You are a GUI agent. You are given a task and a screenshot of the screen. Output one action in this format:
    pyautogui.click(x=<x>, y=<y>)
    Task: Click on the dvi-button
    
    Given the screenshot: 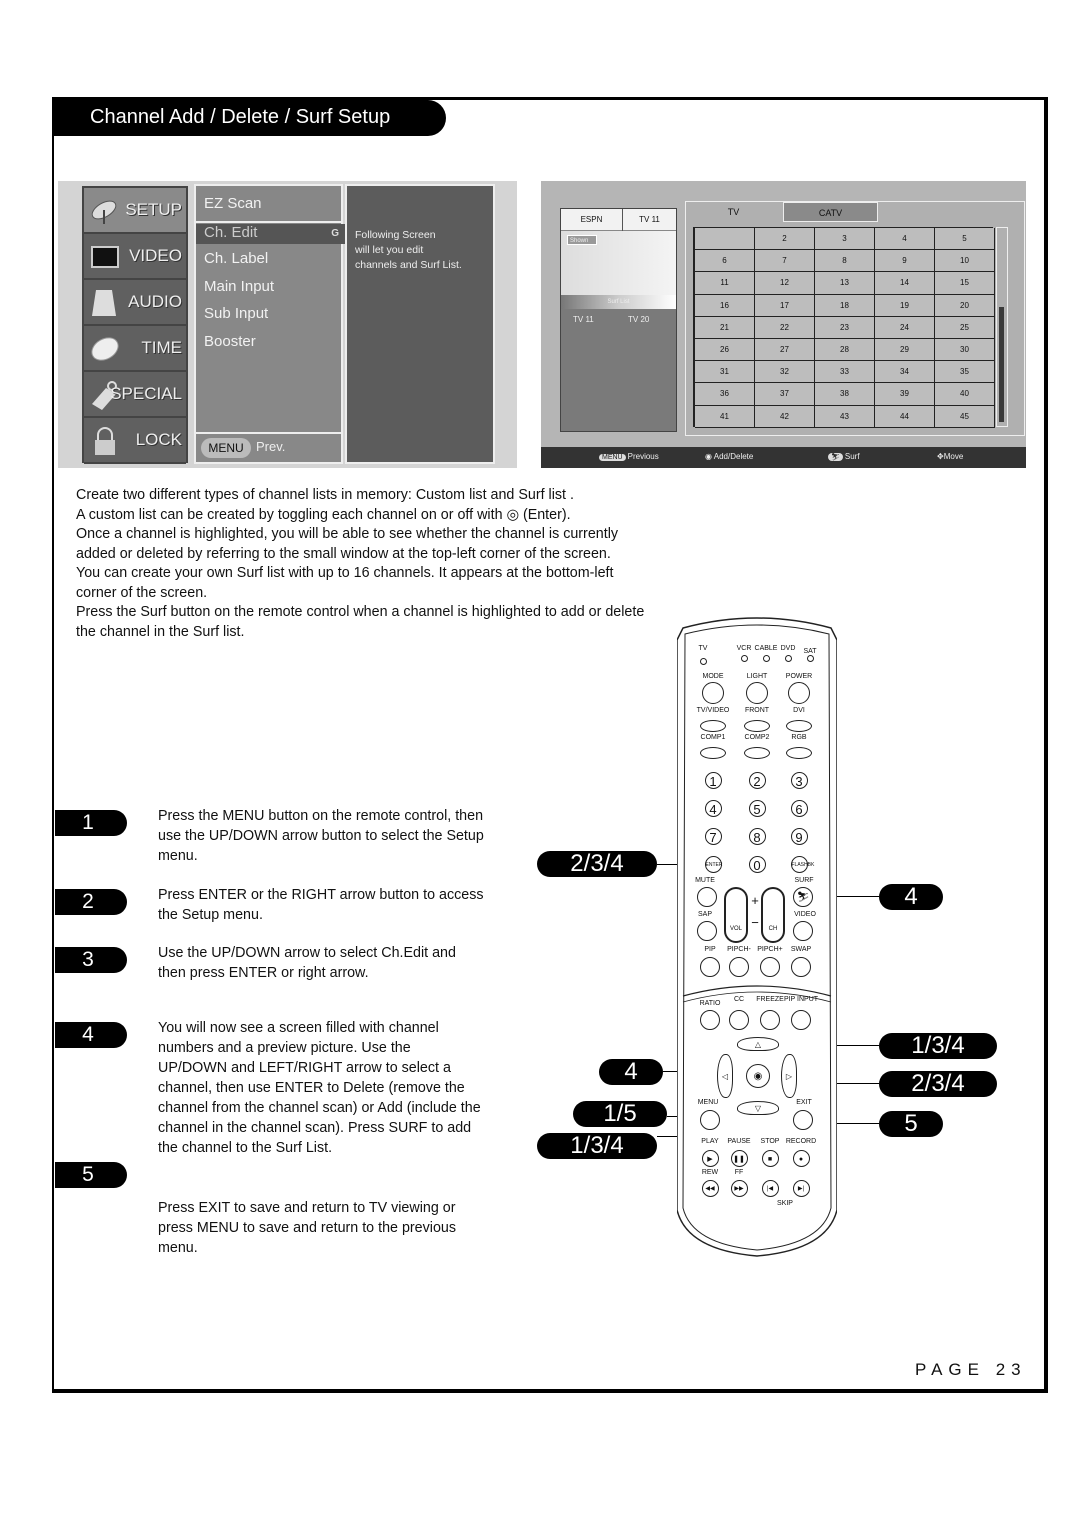 What is the action you would take?
    pyautogui.click(x=799, y=726)
    